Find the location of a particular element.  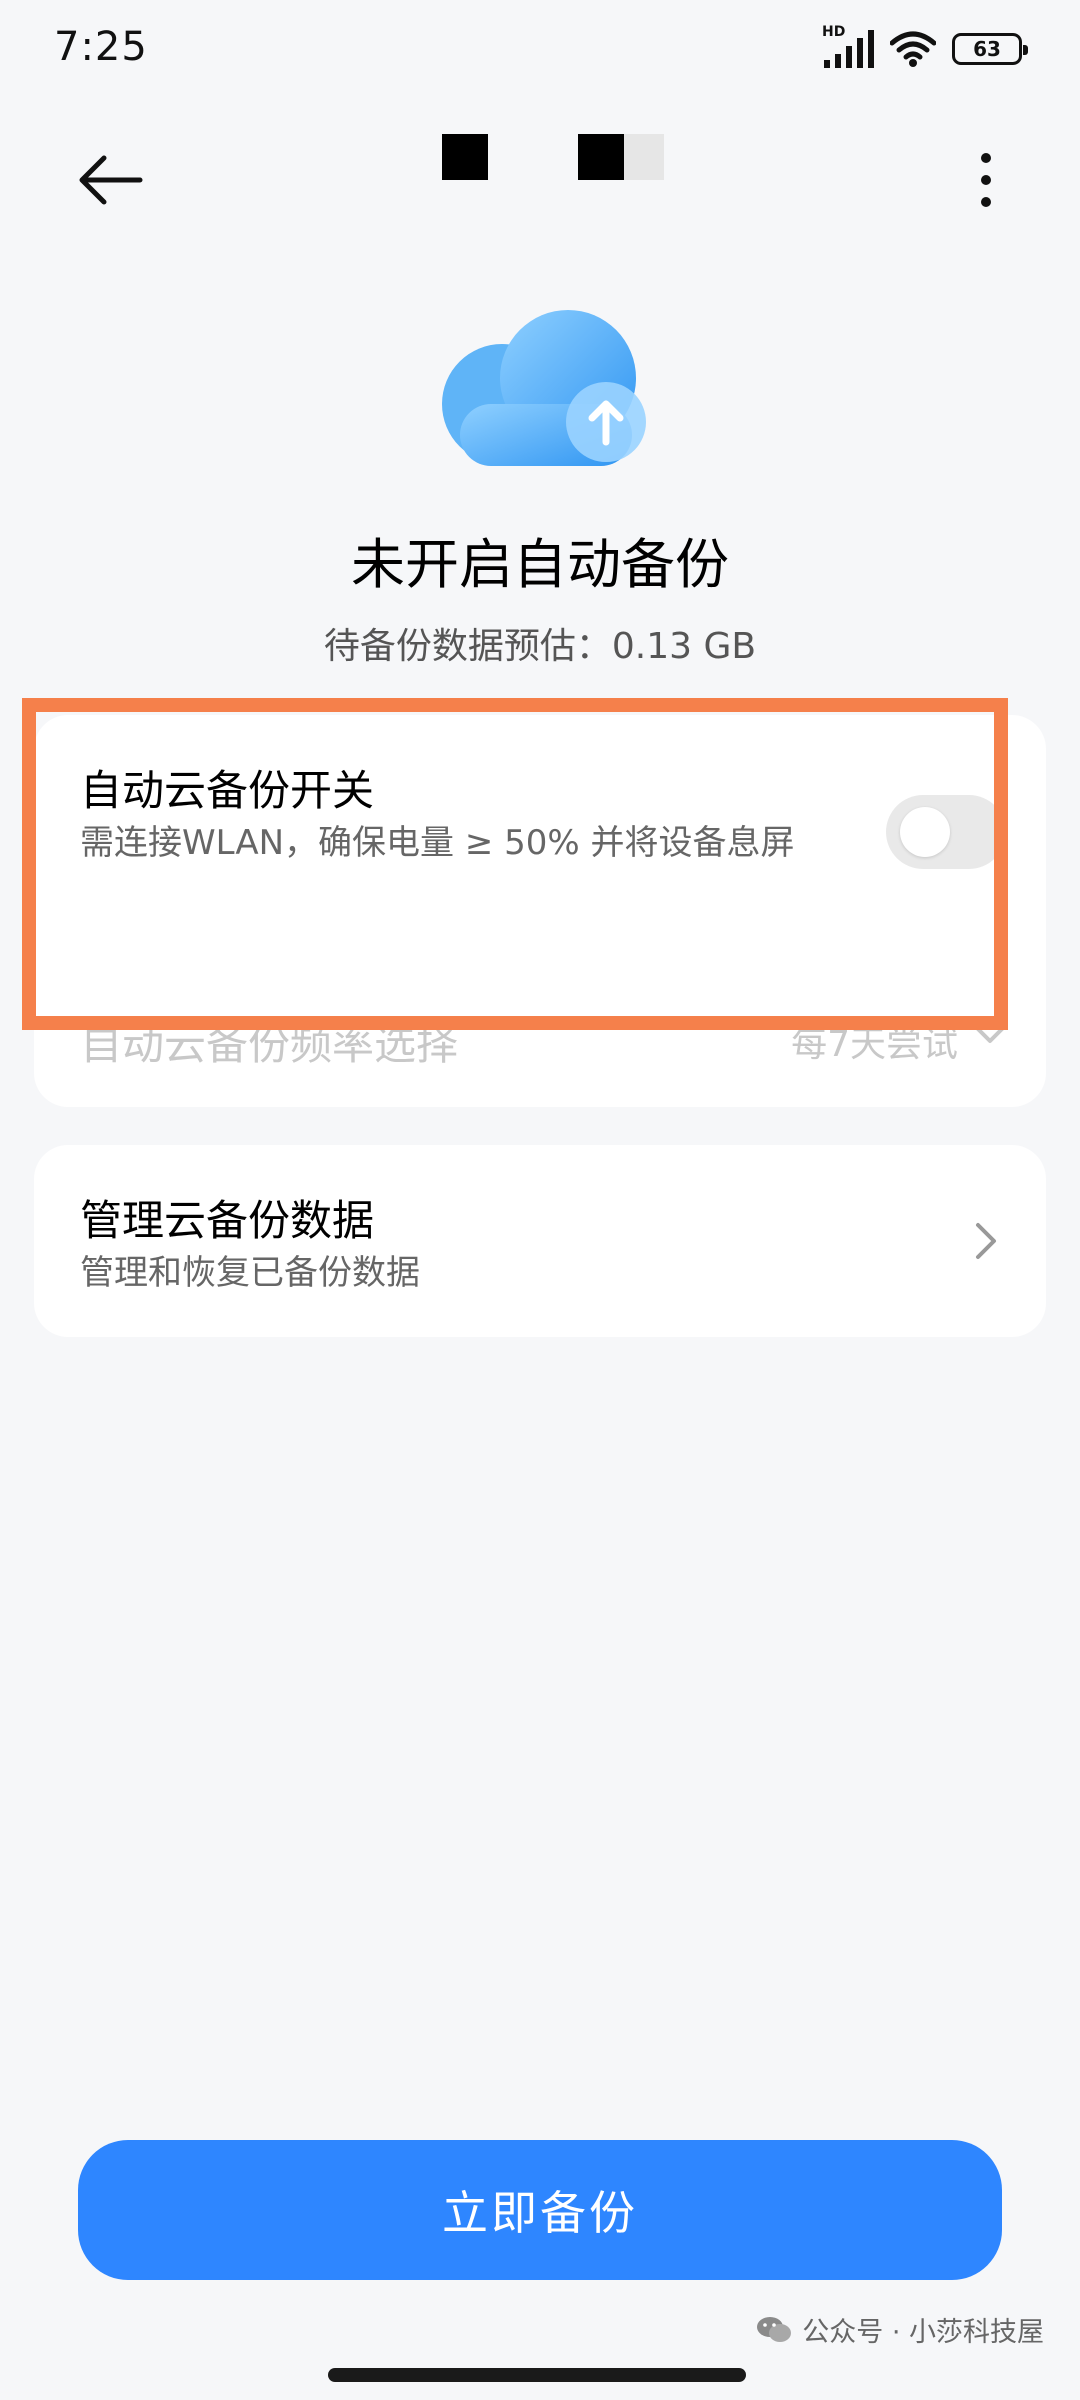

battery-icon: 63 is located at coordinates (990, 49).